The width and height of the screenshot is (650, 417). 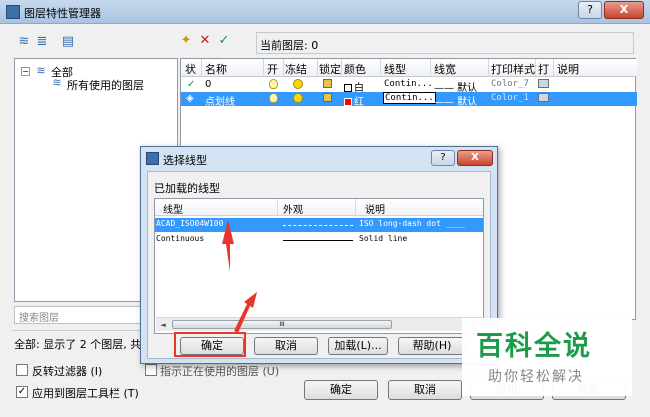 I want to click on dialog-close-button: X, so click(x=475, y=158).